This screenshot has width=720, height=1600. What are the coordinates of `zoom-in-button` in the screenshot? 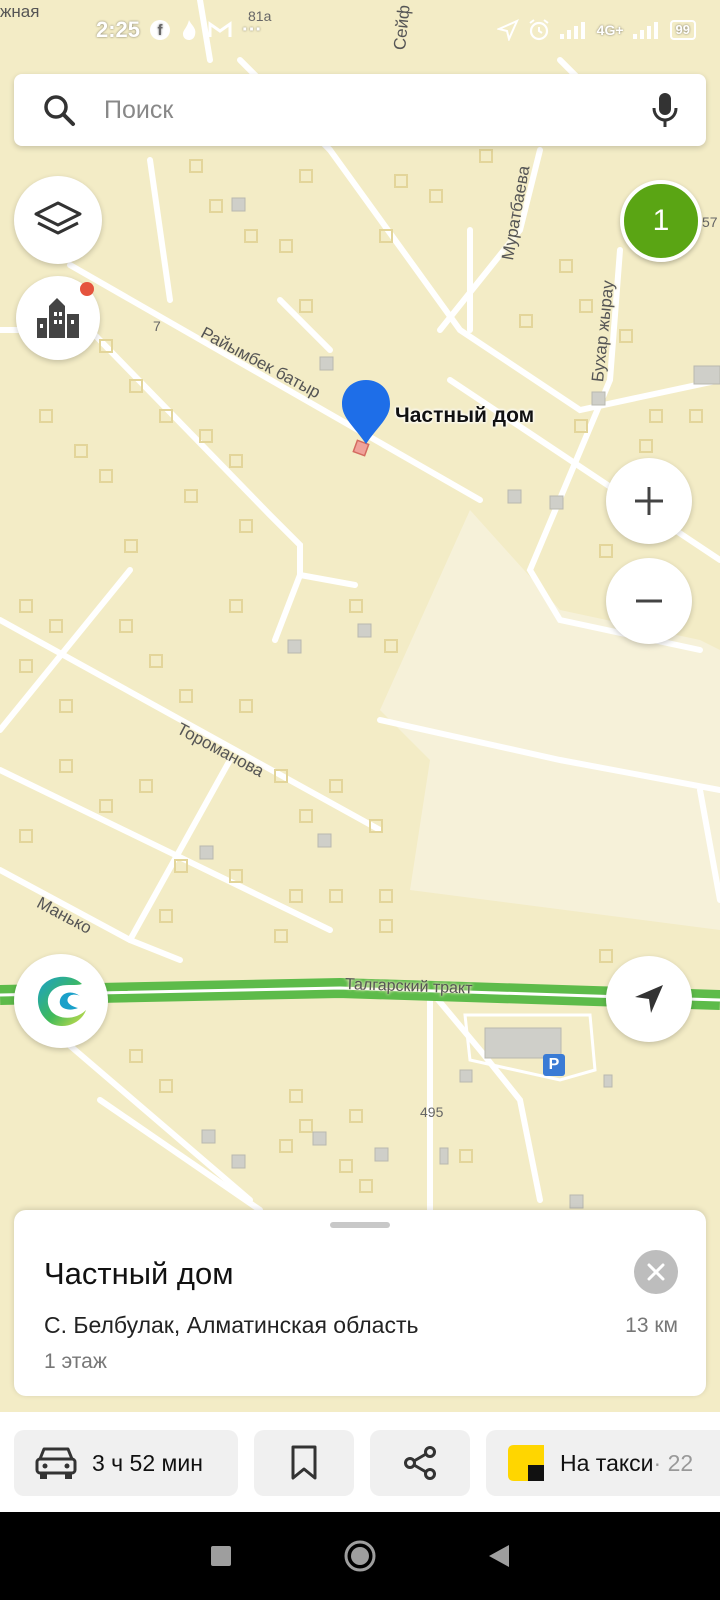 It's located at (649, 501).